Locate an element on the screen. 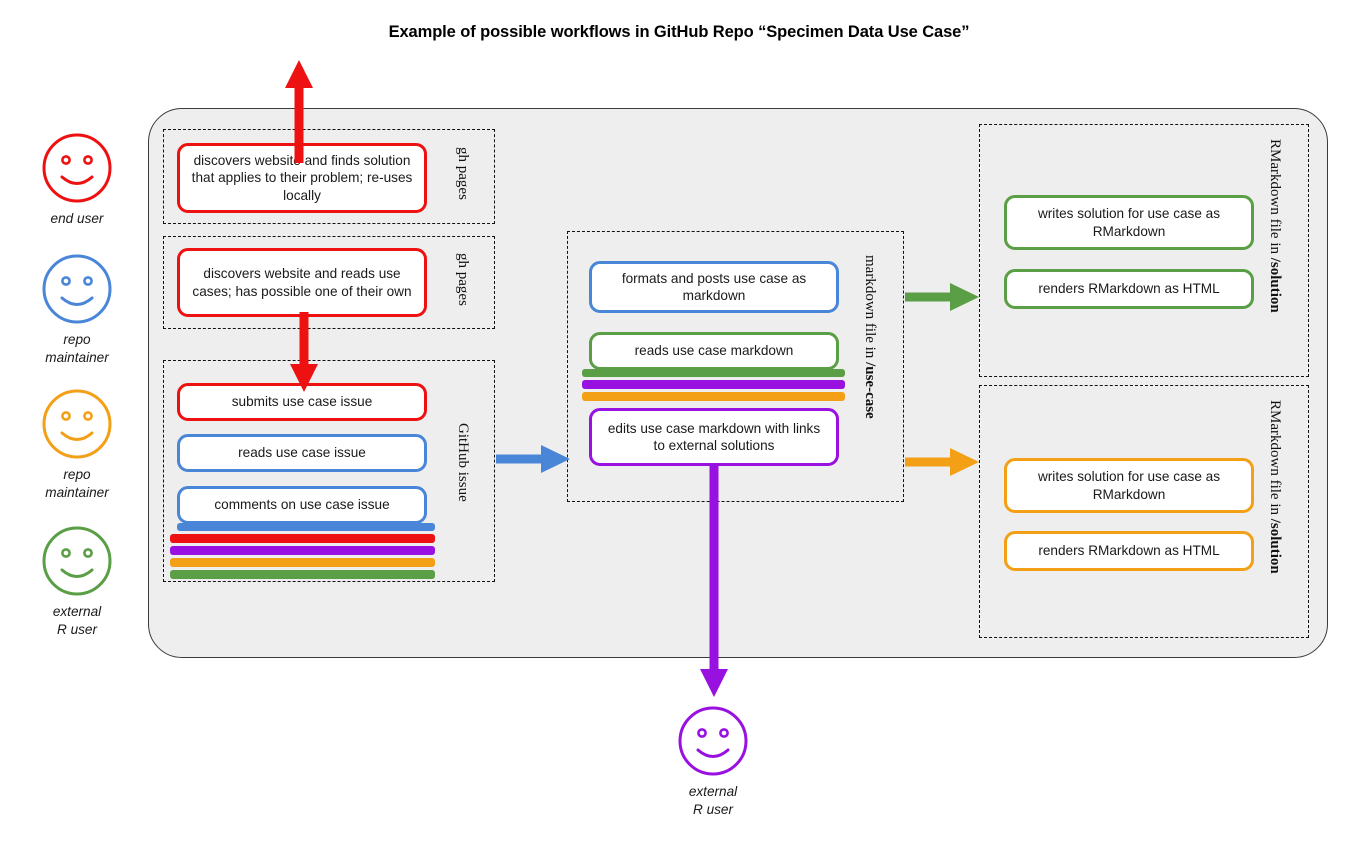 Image resolution: width=1358 pixels, height=847 pixels. action-box-label: reads use case markdown is located at coordinates (714, 351).